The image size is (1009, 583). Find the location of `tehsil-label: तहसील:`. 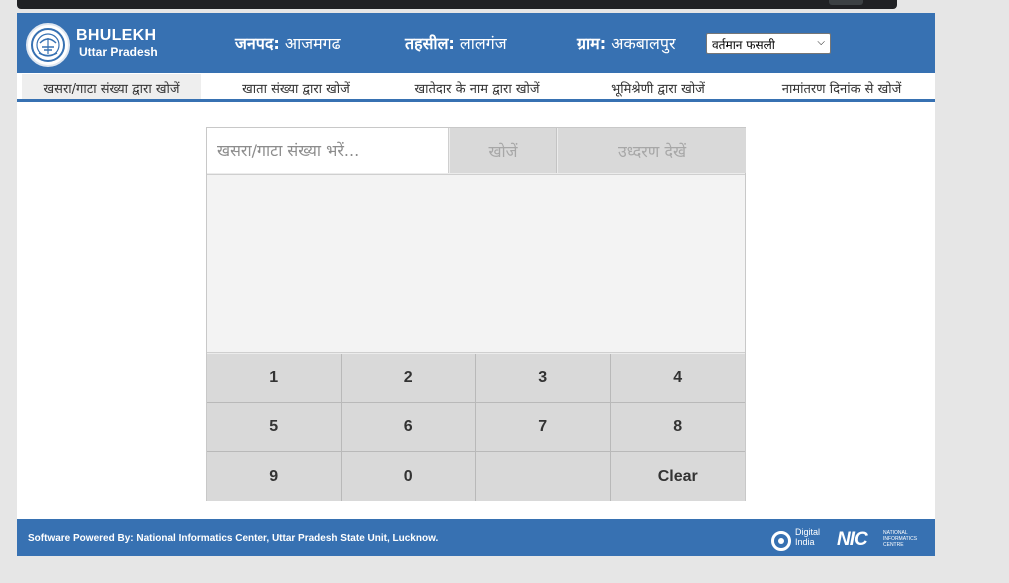

tehsil-label: तहसील: is located at coordinates (430, 43).